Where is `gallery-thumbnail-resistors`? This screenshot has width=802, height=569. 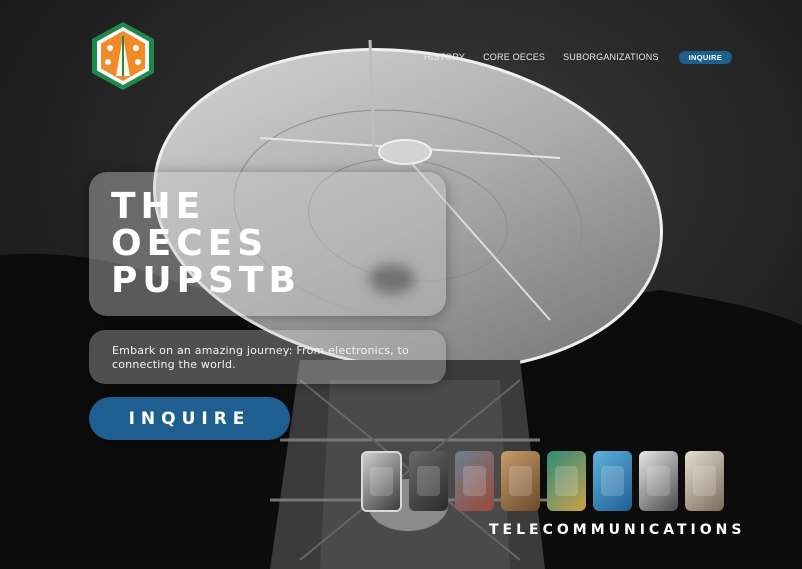 gallery-thumbnail-resistors is located at coordinates (704, 481).